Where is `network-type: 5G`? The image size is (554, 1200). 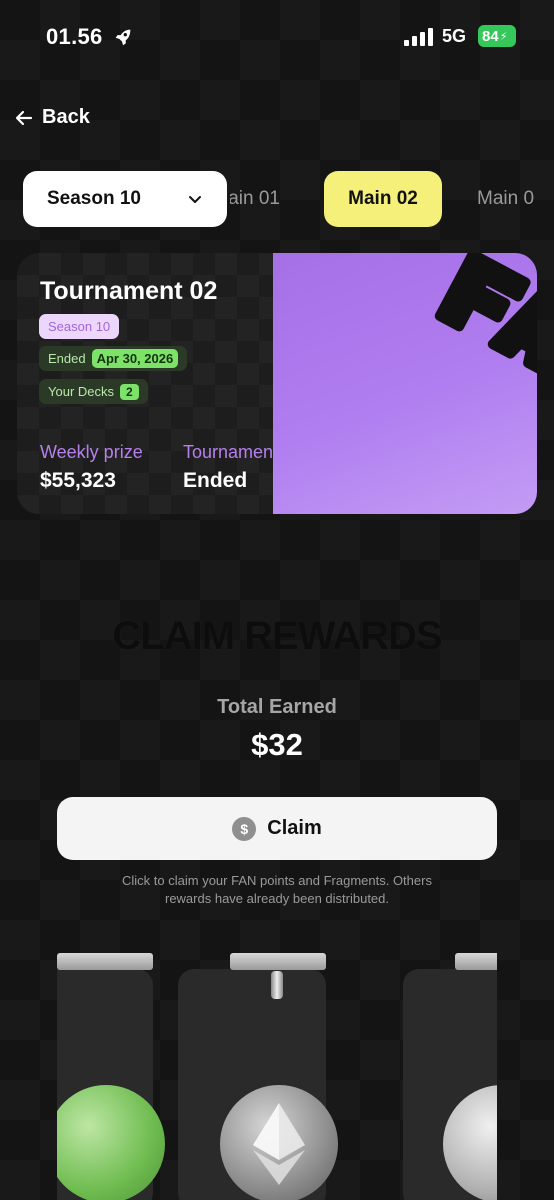
network-type: 5G is located at coordinates (454, 36).